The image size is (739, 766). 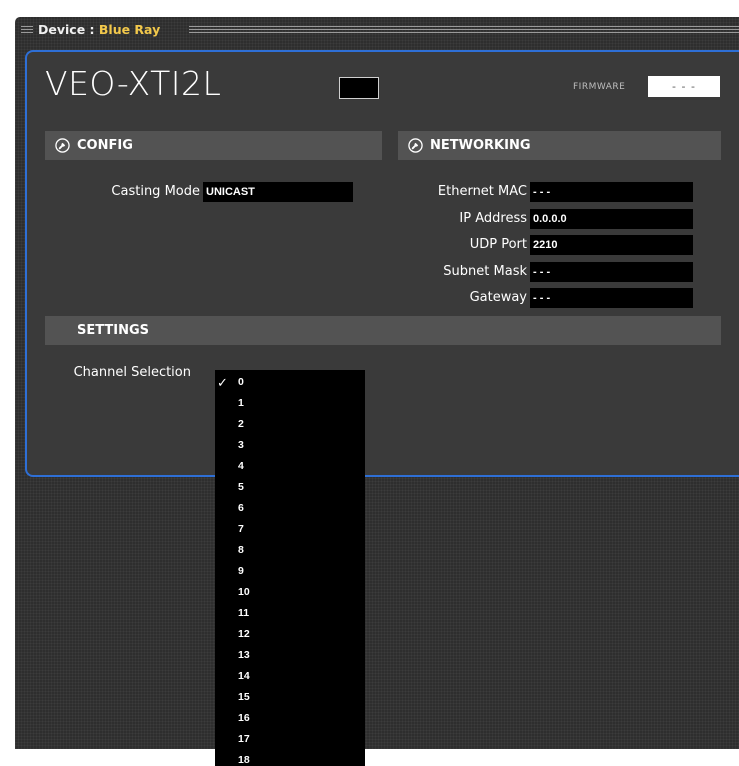 I want to click on ethernet-mac-label: Ethernet MAC, so click(x=482, y=191).